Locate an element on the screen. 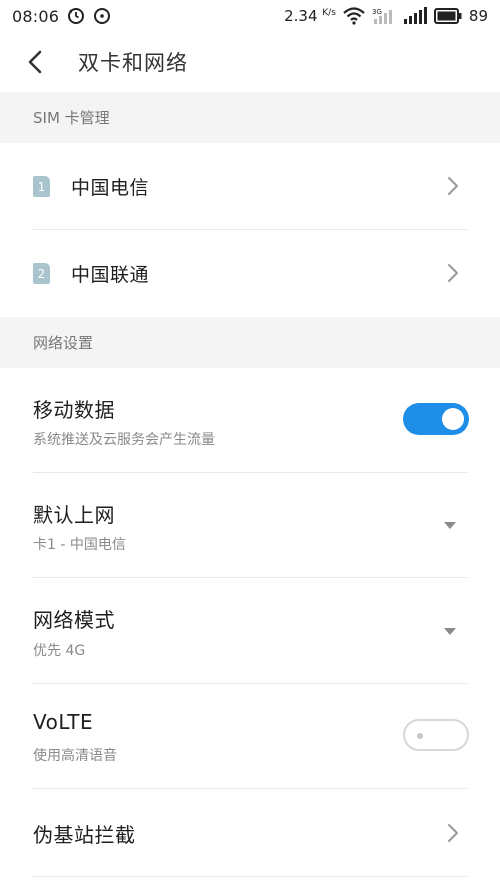  default-network-value: 卡1 - 中国电信 is located at coordinates (79, 545).